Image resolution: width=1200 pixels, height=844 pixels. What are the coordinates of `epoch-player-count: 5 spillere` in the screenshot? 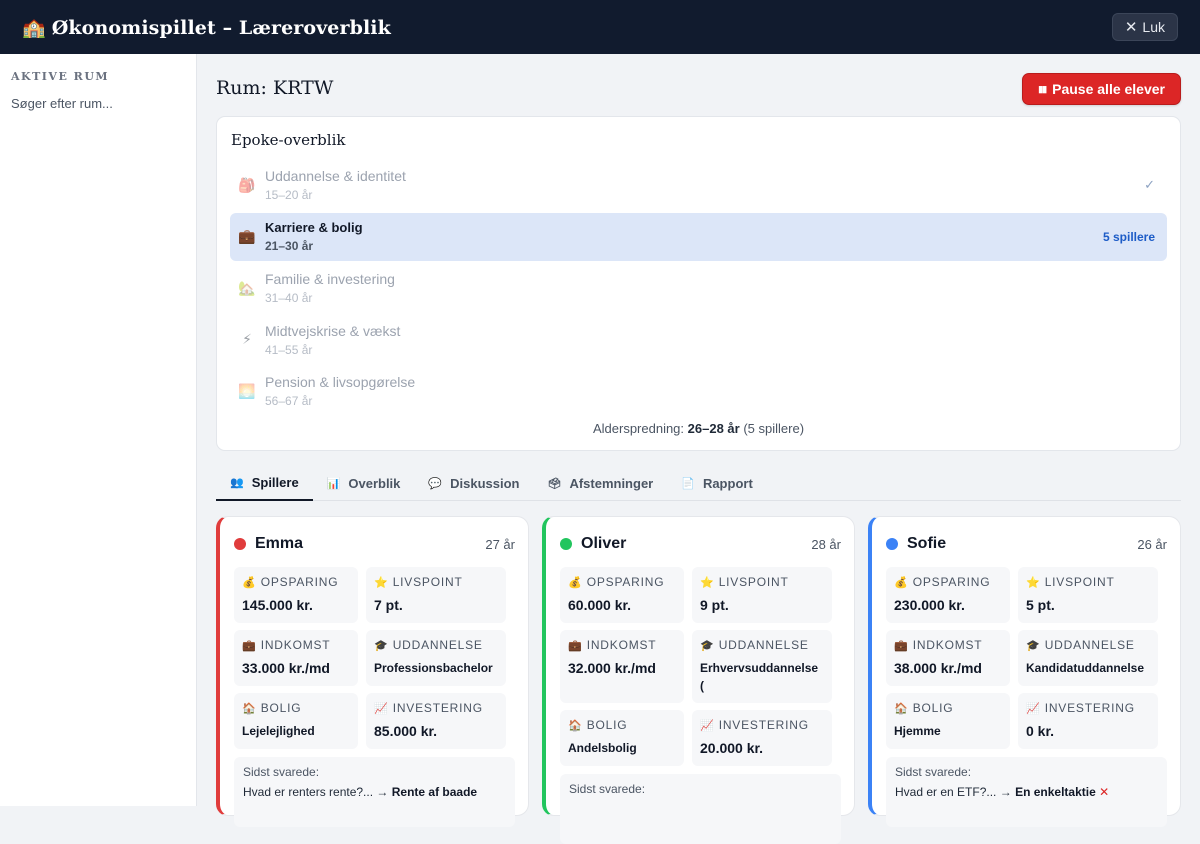 It's located at (1128, 236).